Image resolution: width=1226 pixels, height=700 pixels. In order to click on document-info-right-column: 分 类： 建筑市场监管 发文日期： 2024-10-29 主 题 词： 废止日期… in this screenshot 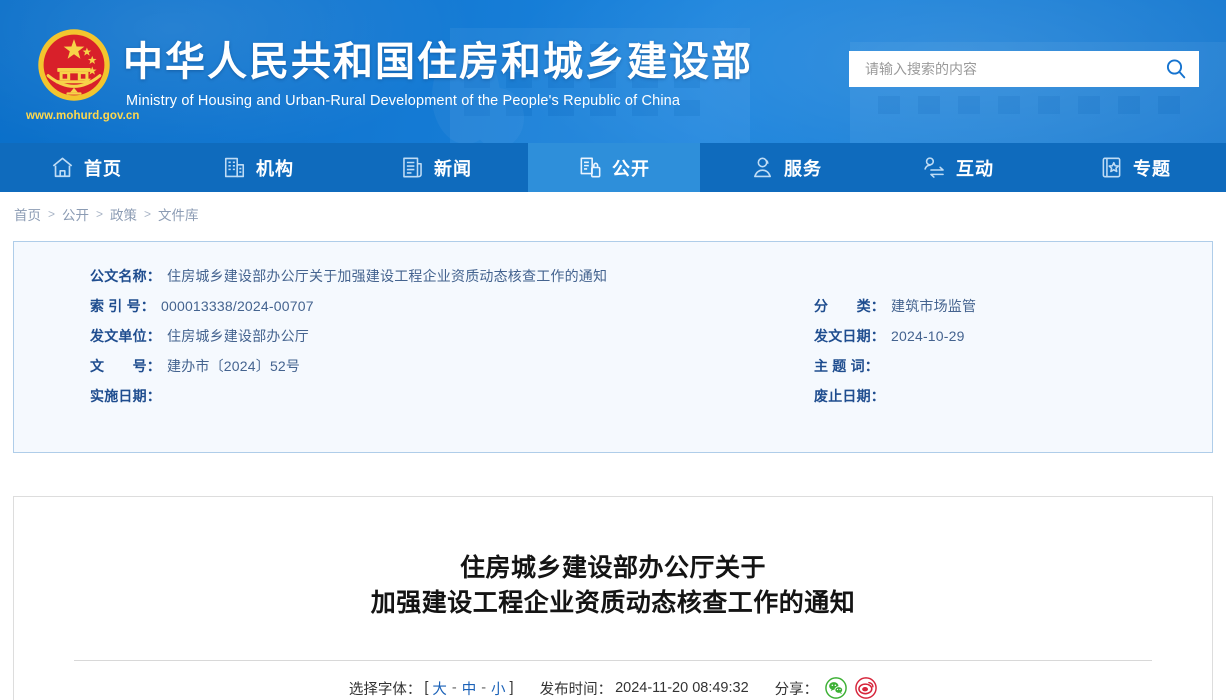, I will do `click(1004, 356)`.